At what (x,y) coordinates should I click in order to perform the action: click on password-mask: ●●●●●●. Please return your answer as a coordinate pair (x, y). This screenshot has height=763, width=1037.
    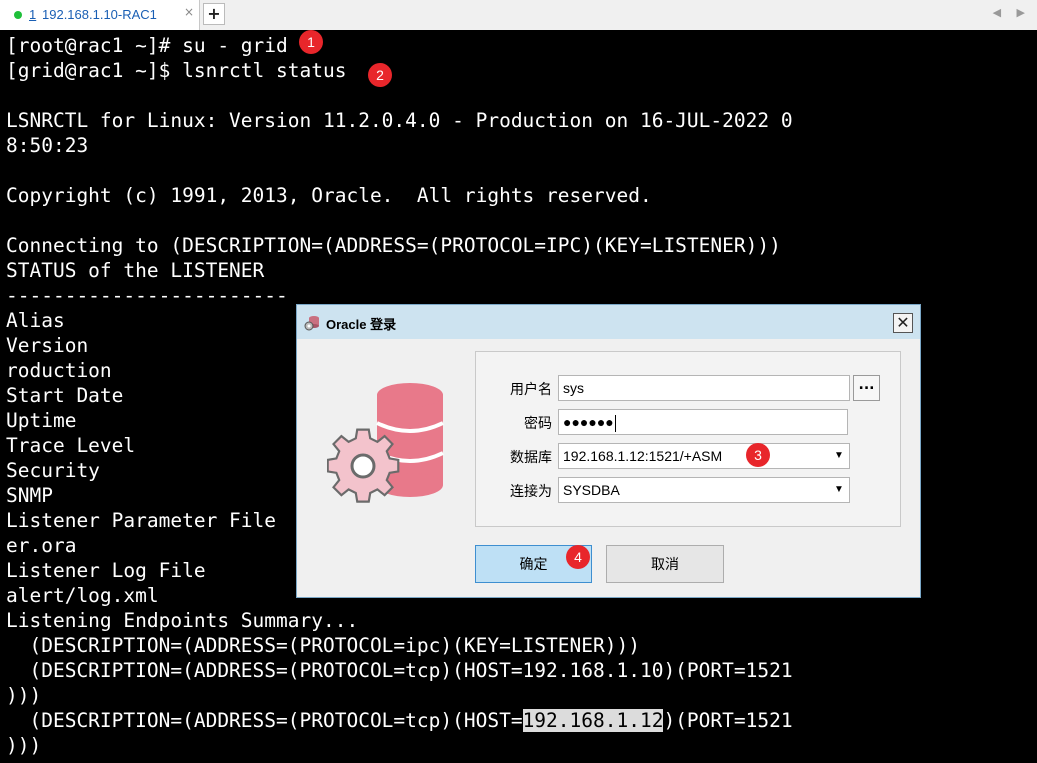
    Looking at the image, I should click on (588, 422).